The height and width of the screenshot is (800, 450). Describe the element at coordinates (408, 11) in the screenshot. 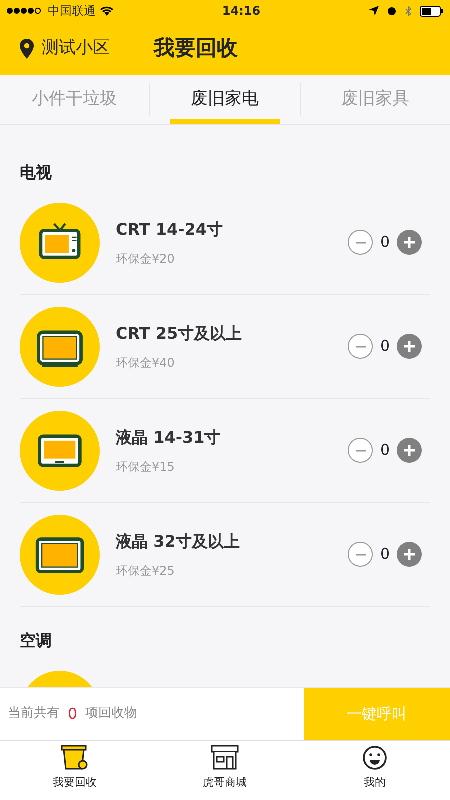

I see `bluetooth-icon` at that location.